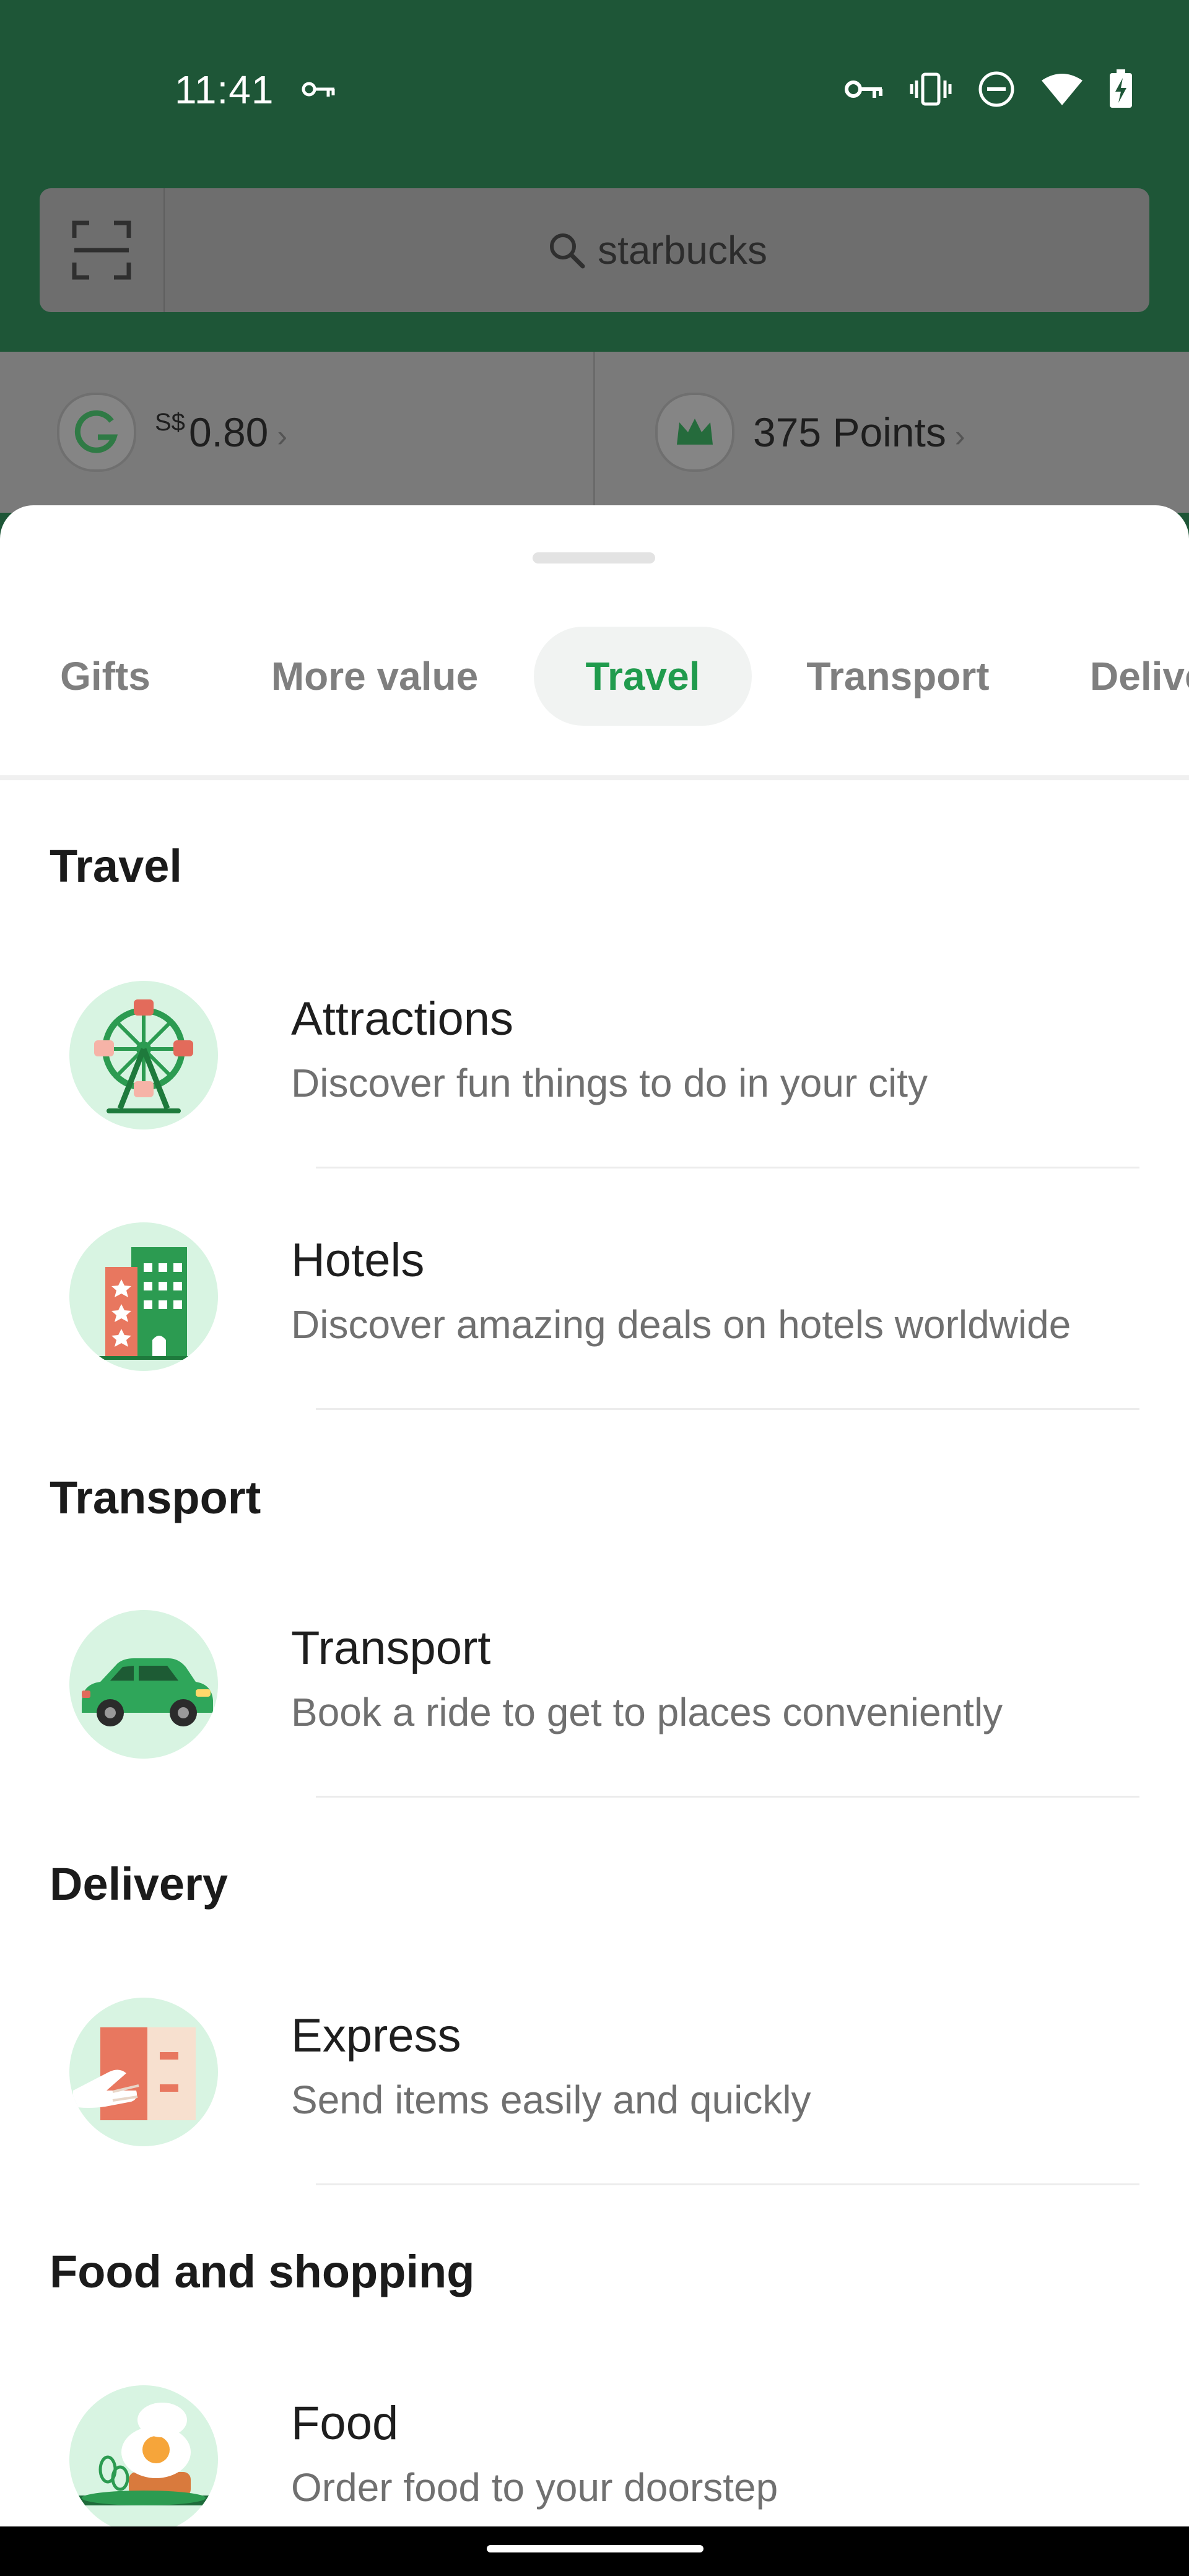 This screenshot has height=2576, width=1189. I want to click on tabs-divider, so click(594, 777).